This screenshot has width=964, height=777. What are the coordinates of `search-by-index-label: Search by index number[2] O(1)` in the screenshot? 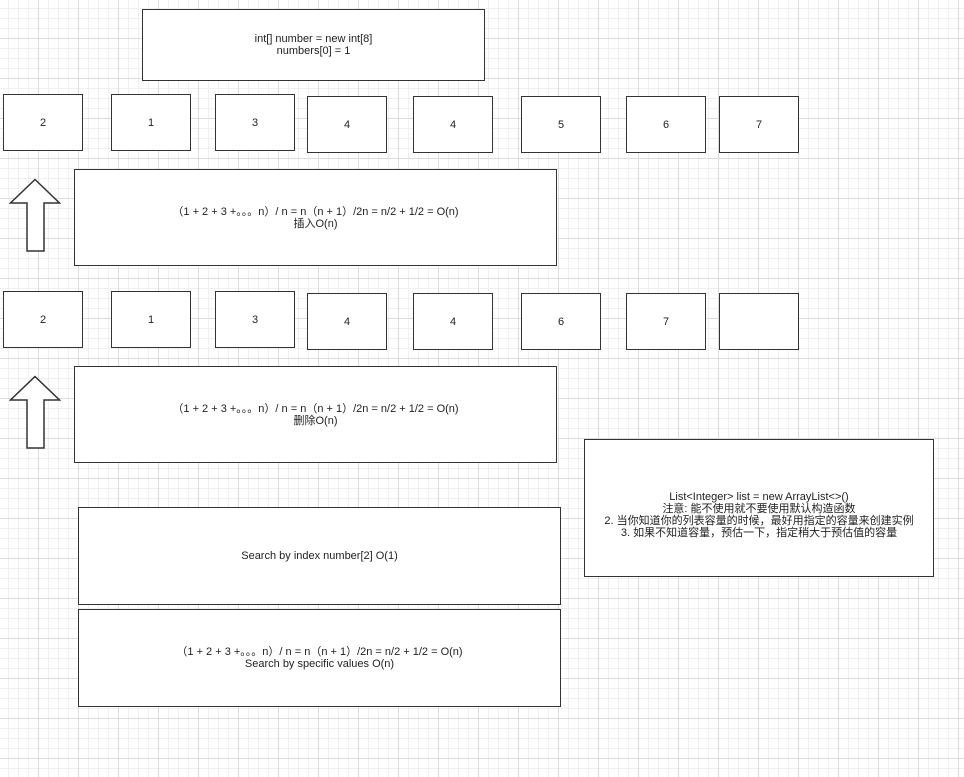 It's located at (319, 556).